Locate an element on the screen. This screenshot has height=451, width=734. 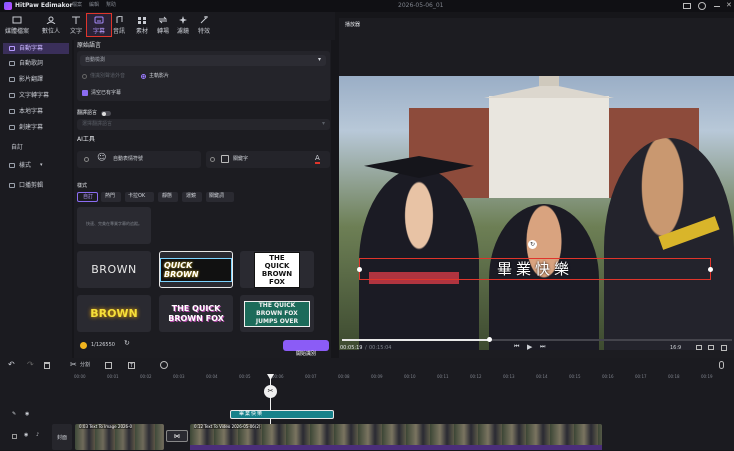
style-tile-6: THE QUICK BROWN FOX JUMPS OVER is located at coordinates (277, 313).